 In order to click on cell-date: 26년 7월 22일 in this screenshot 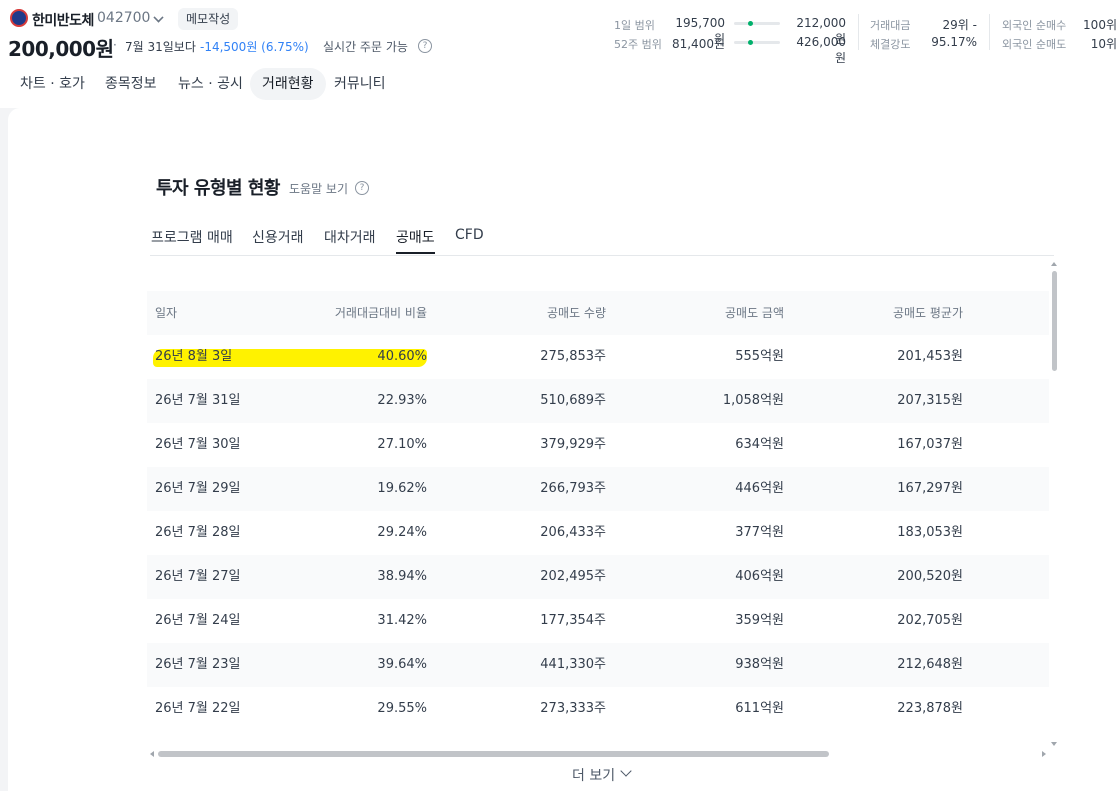, I will do `click(198, 708)`.